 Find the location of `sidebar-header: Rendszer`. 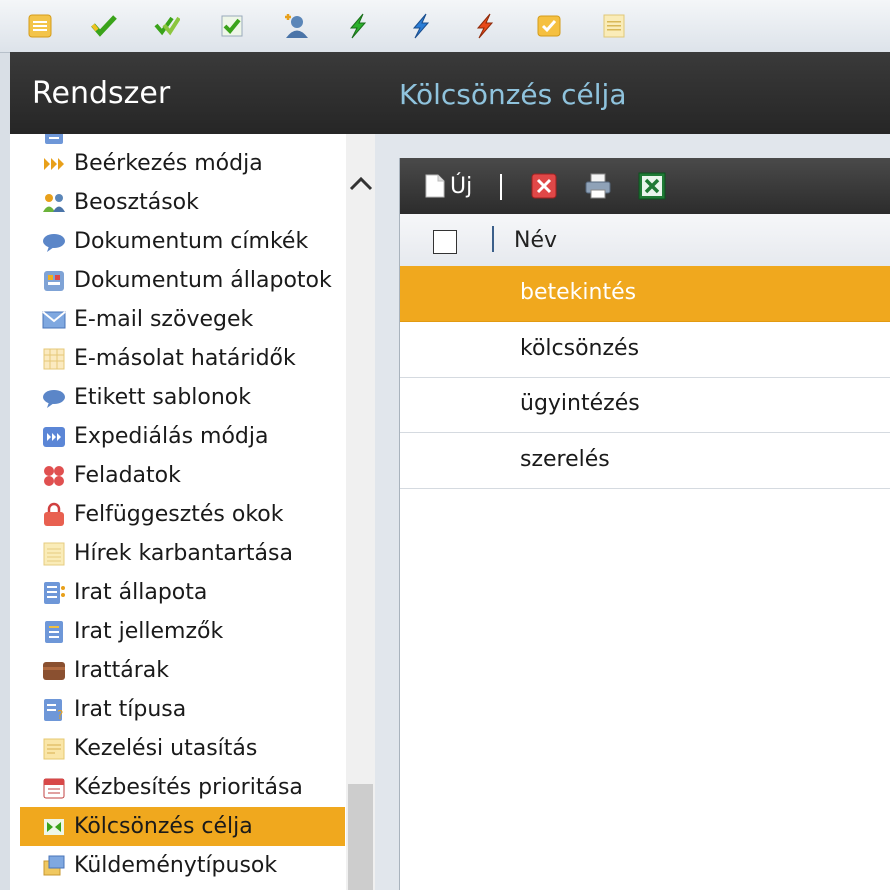

sidebar-header: Rendszer is located at coordinates (192, 93).